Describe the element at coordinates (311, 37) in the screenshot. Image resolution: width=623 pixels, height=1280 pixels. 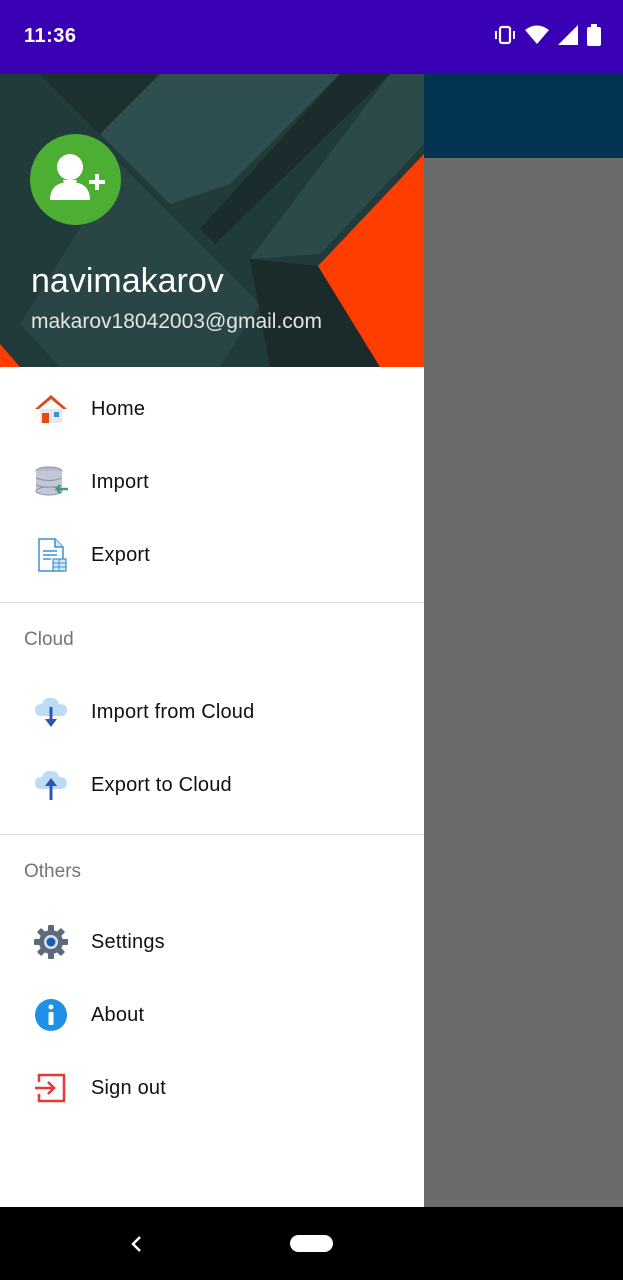
I see `status-bar: 11:36` at that location.